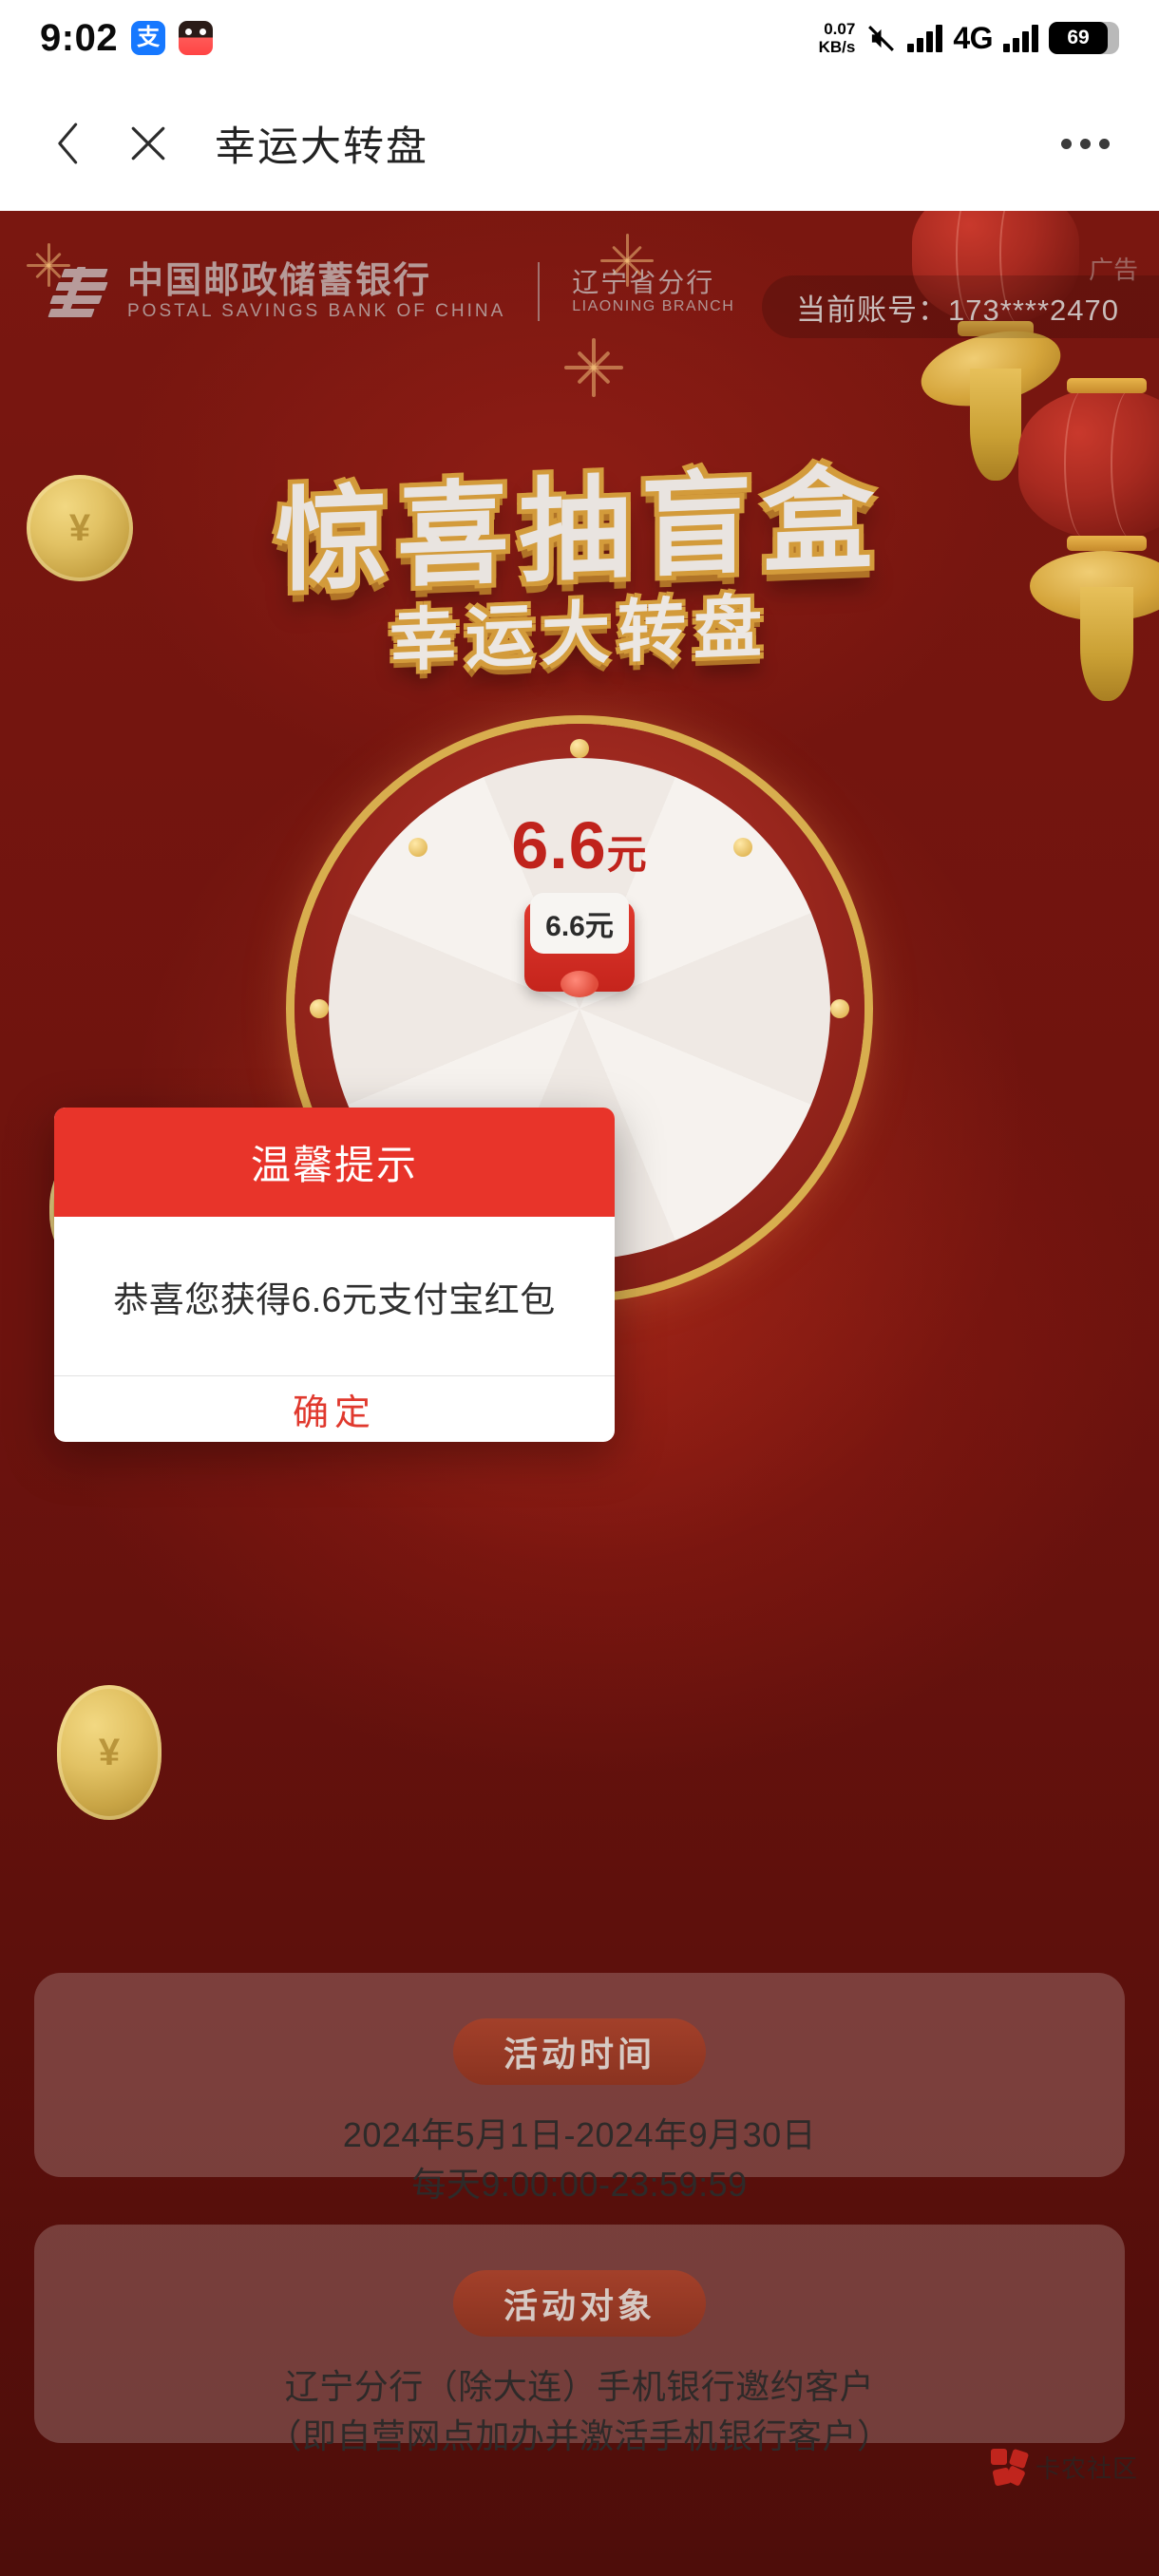 The height and width of the screenshot is (2576, 1159). I want to click on page-title: 幸运大转盘, so click(321, 147).